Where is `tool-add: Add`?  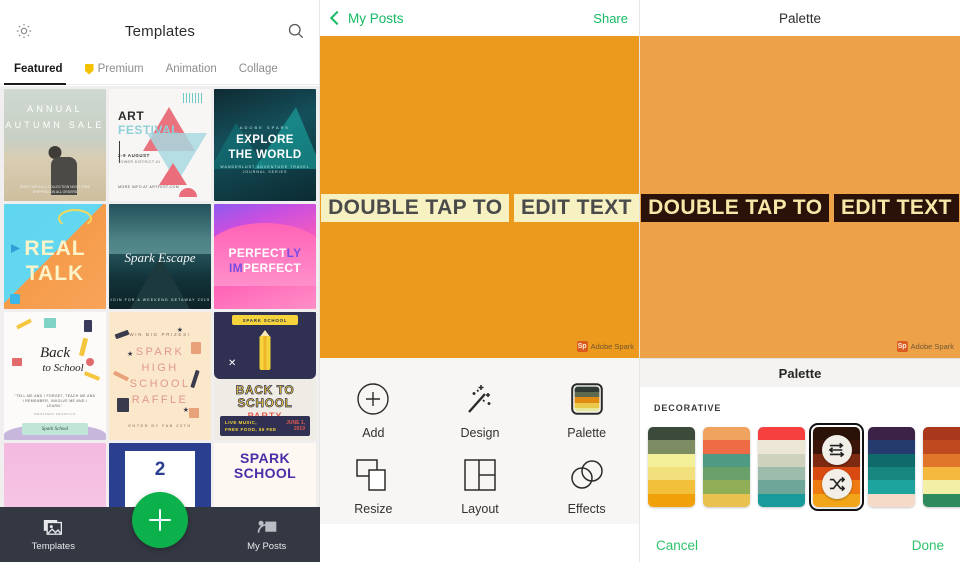
tool-add: Add is located at coordinates (373, 407).